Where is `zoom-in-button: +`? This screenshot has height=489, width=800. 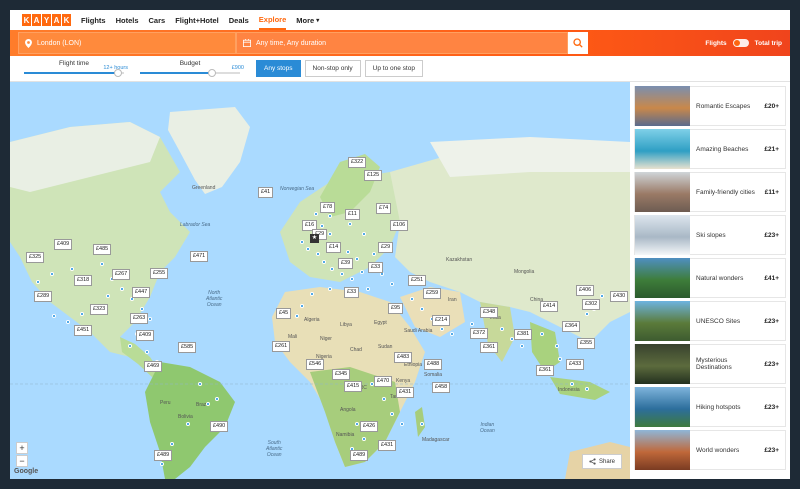
zoom-in-button: + is located at coordinates (22, 448).